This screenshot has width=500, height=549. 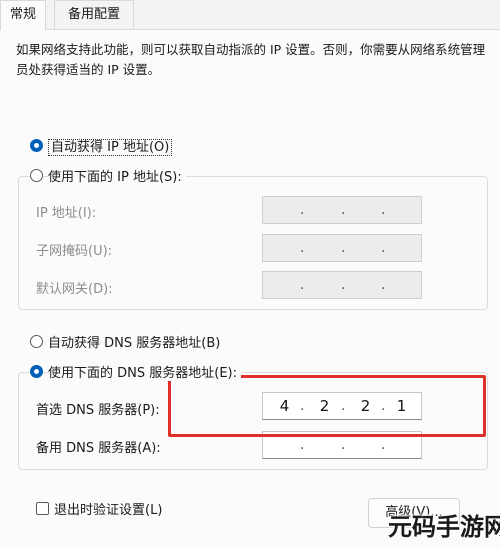 I want to click on radio-auto-dns-label: 自动获得 DNS 服务器地址(B), so click(x=134, y=341).